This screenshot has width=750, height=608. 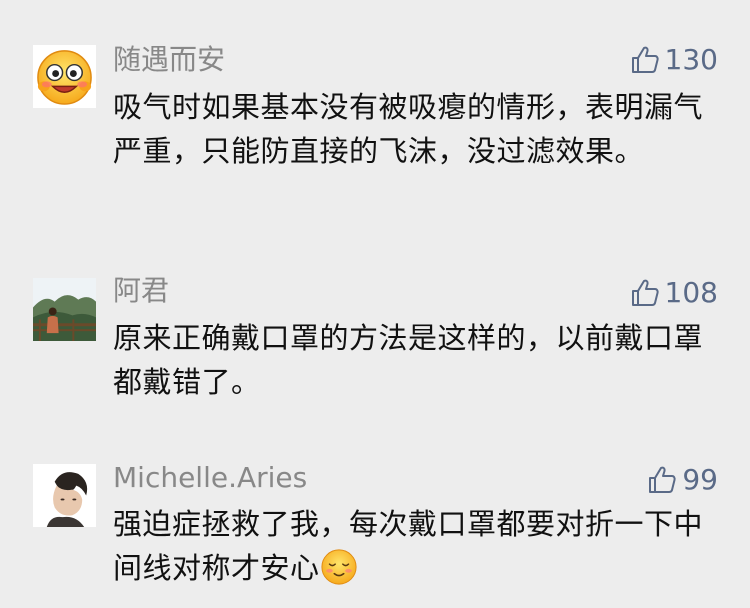 What do you see at coordinates (691, 292) in the screenshot?
I see `like-count: 108` at bounding box center [691, 292].